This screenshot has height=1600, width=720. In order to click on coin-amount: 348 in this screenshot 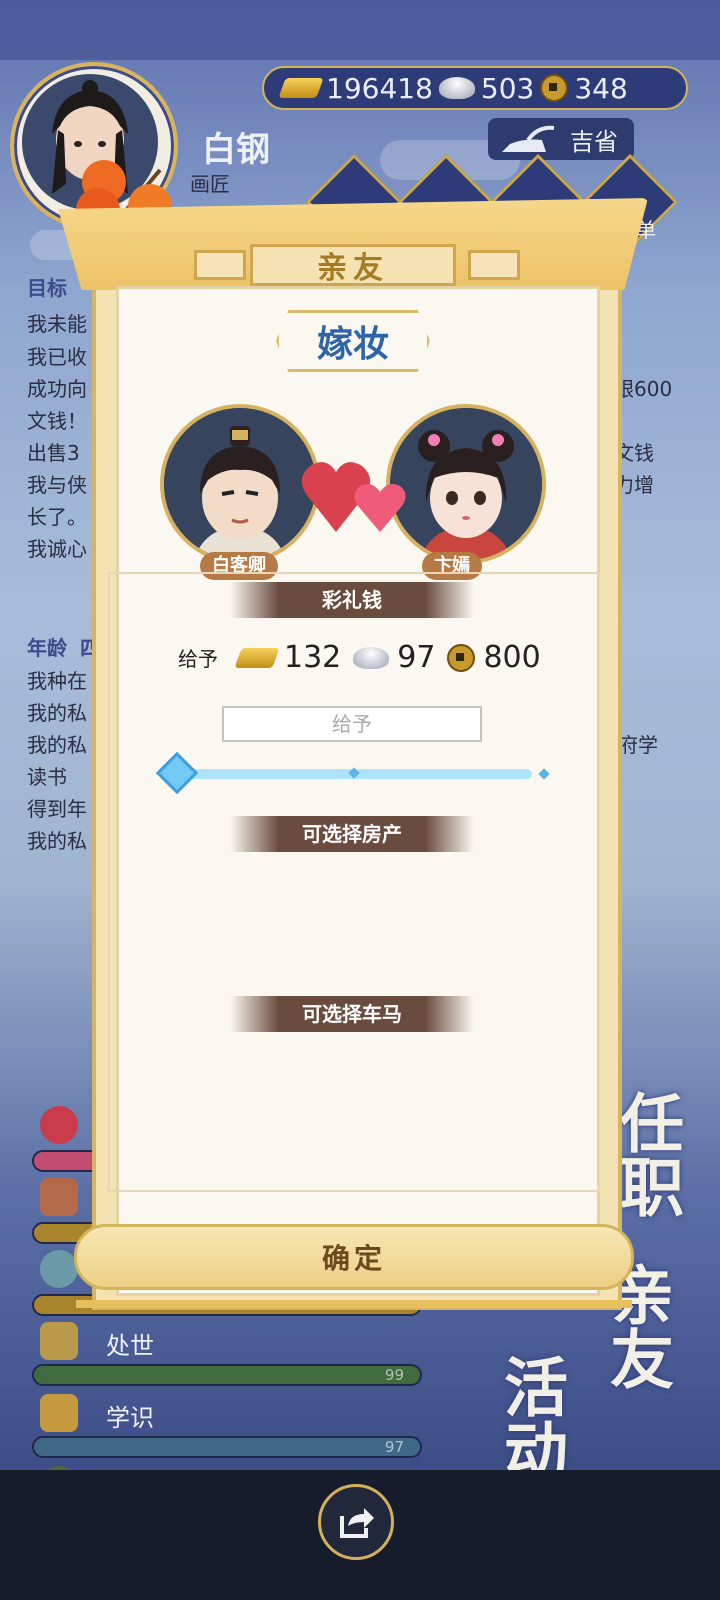, I will do `click(601, 88)`.